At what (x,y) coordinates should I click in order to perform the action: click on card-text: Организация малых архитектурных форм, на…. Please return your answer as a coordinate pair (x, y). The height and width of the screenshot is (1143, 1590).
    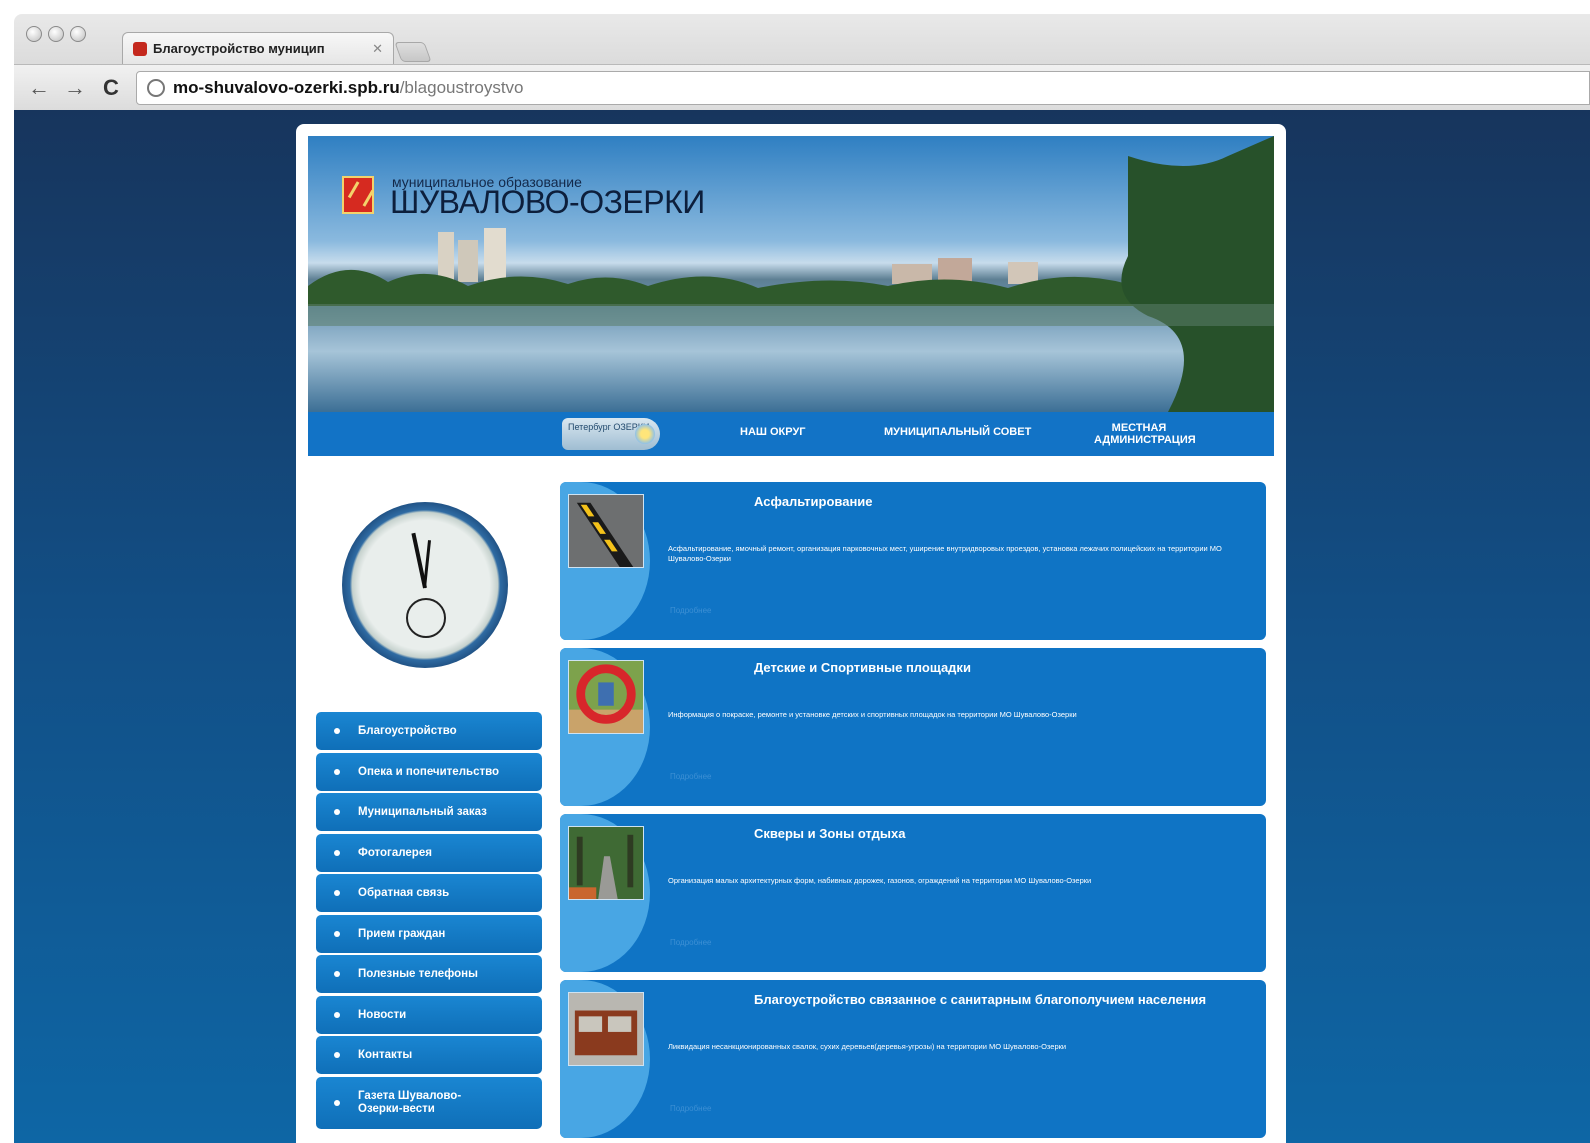
    Looking at the image, I should click on (880, 880).